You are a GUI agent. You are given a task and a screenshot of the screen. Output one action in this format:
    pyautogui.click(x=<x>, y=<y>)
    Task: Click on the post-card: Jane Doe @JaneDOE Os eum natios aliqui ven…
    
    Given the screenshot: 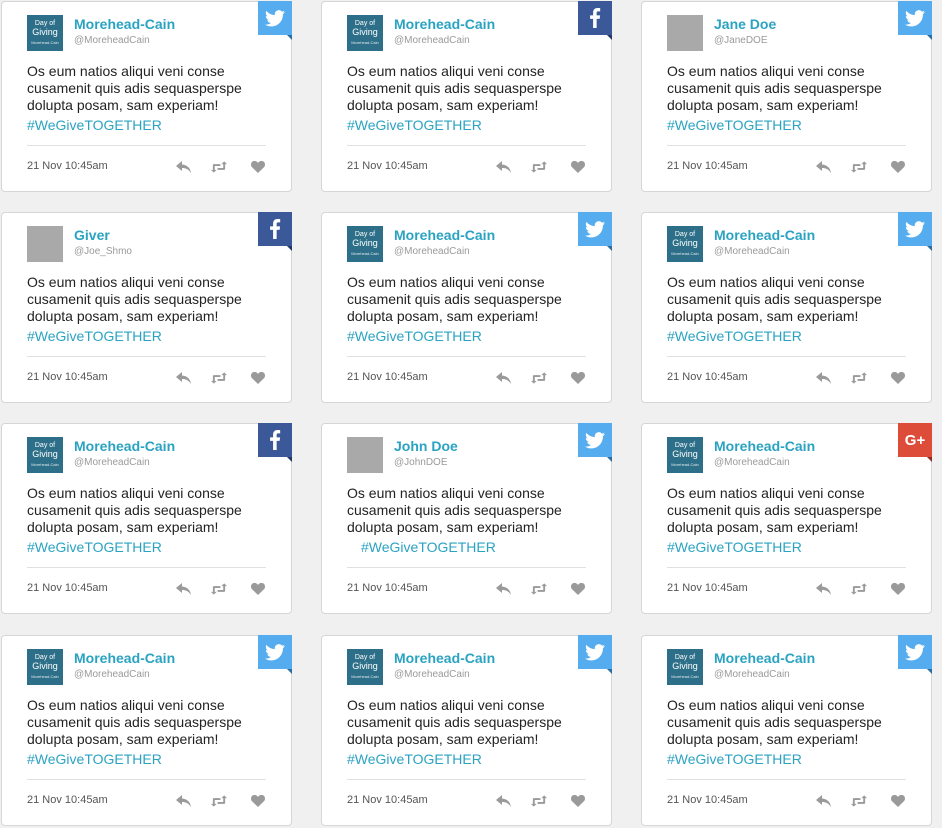 What is the action you would take?
    pyautogui.click(x=786, y=96)
    